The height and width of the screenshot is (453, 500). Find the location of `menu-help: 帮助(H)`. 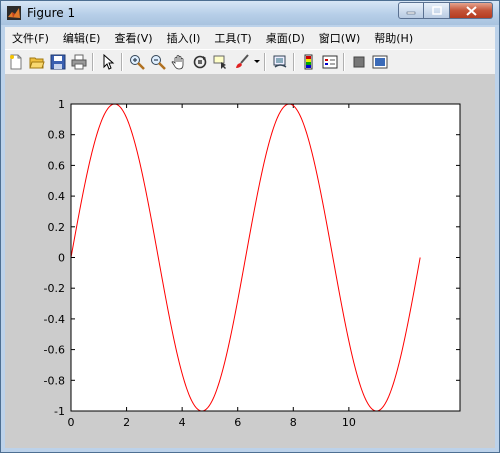

menu-help: 帮助(H) is located at coordinates (393, 38).